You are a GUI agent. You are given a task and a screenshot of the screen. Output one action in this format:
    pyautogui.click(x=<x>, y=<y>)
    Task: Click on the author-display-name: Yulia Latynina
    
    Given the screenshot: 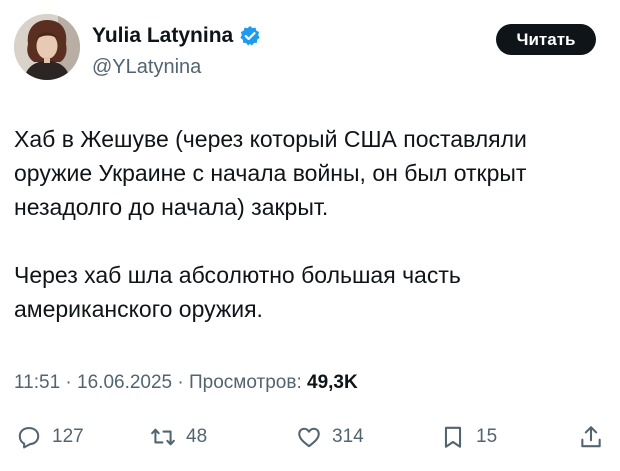 What is the action you would take?
    pyautogui.click(x=162, y=36)
    